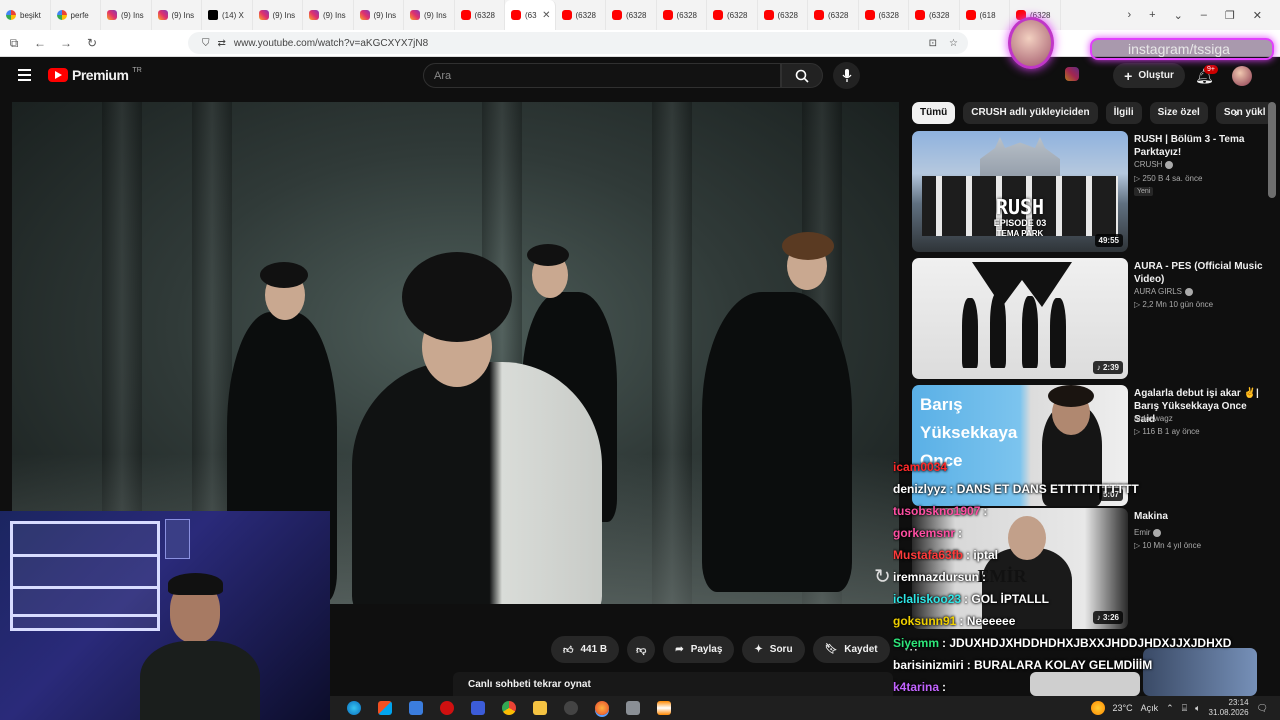 This screenshot has width=1280, height=720. I want to click on channel-name: ardaswagz, so click(1153, 418).